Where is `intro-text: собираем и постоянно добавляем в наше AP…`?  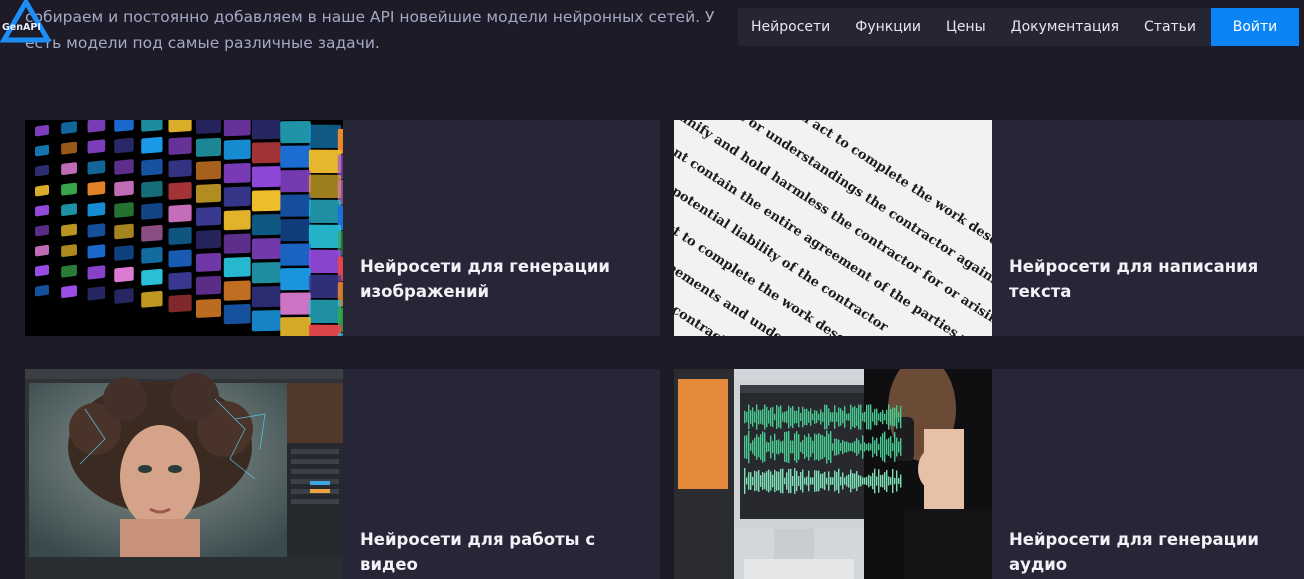 intro-text: собираем и постоянно добавляем в наше AP… is located at coordinates (405, 30).